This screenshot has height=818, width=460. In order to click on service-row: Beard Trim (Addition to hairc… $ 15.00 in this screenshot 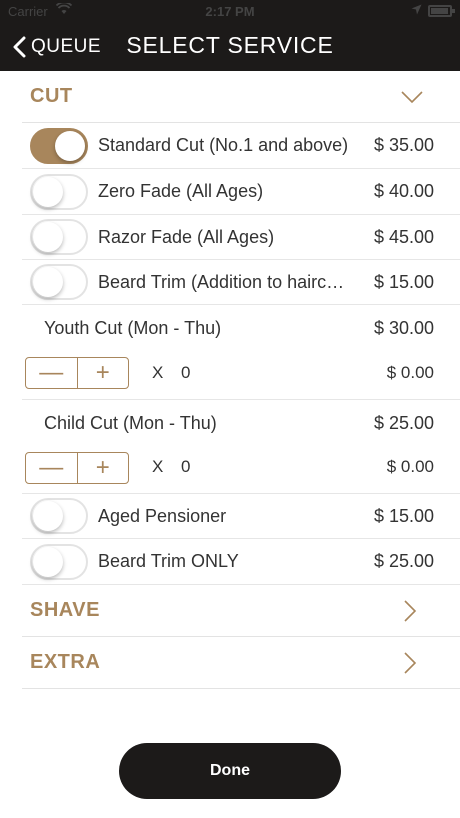, I will do `click(241, 282)`.